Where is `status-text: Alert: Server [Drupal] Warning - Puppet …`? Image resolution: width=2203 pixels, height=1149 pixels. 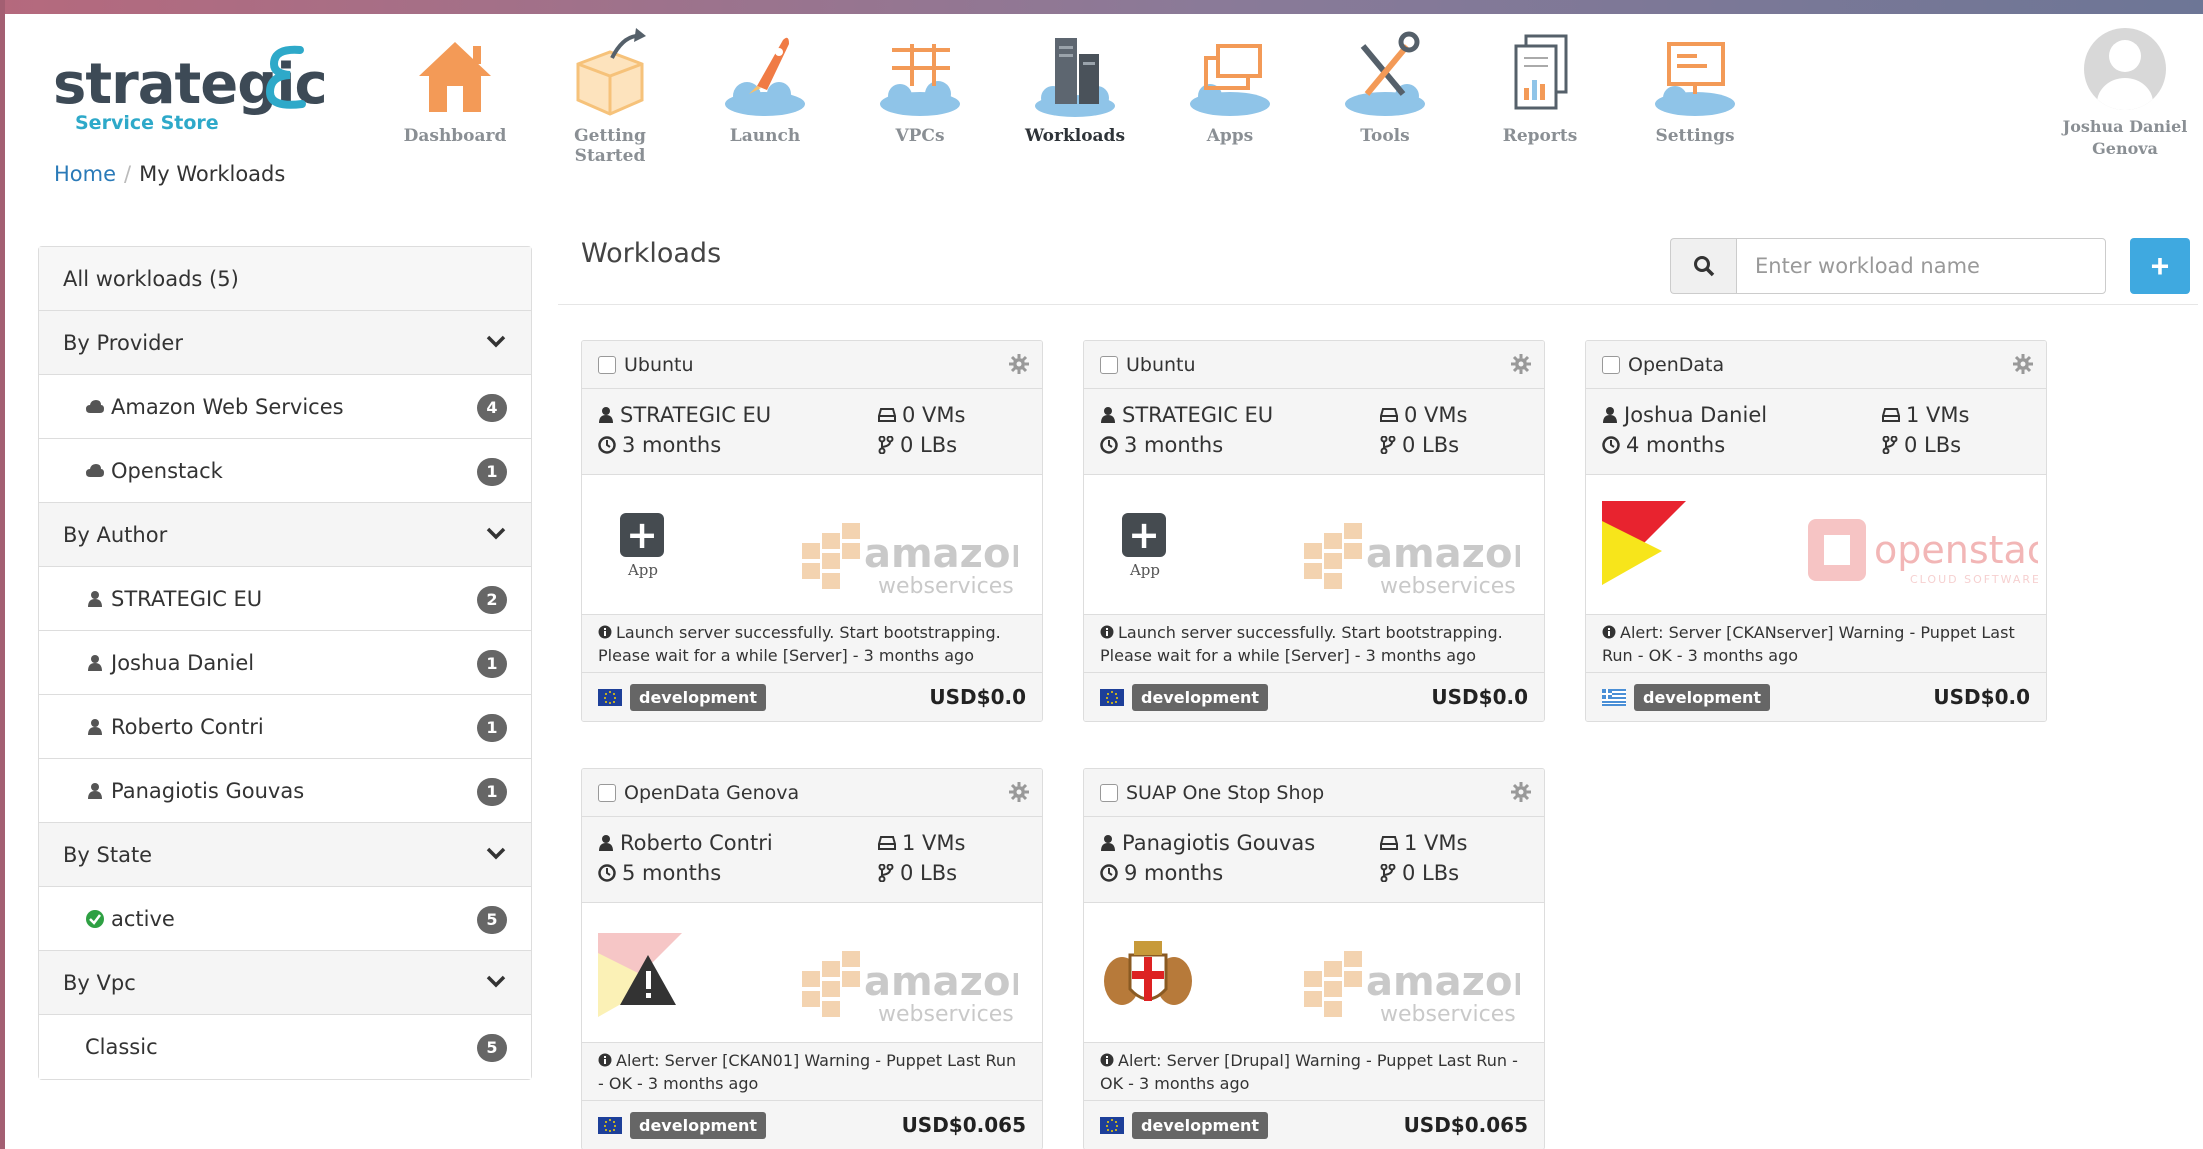
status-text: Alert: Server [Drupal] Warning - Puppet … is located at coordinates (1309, 1072).